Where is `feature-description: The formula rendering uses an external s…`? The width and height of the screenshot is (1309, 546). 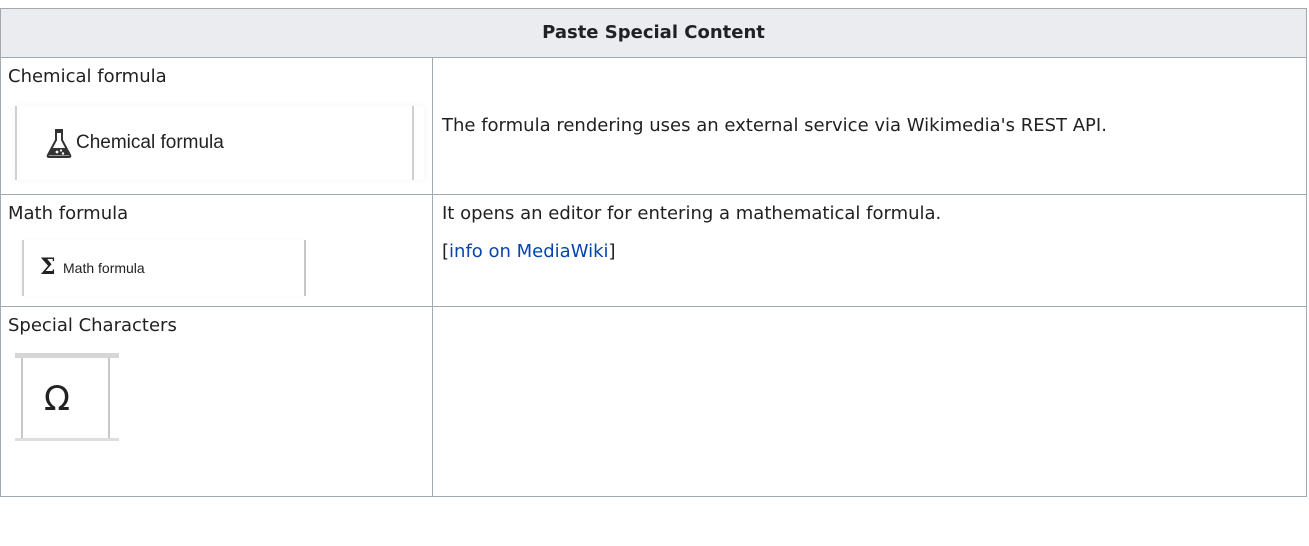
feature-description: The formula rendering uses an external s… is located at coordinates (774, 125).